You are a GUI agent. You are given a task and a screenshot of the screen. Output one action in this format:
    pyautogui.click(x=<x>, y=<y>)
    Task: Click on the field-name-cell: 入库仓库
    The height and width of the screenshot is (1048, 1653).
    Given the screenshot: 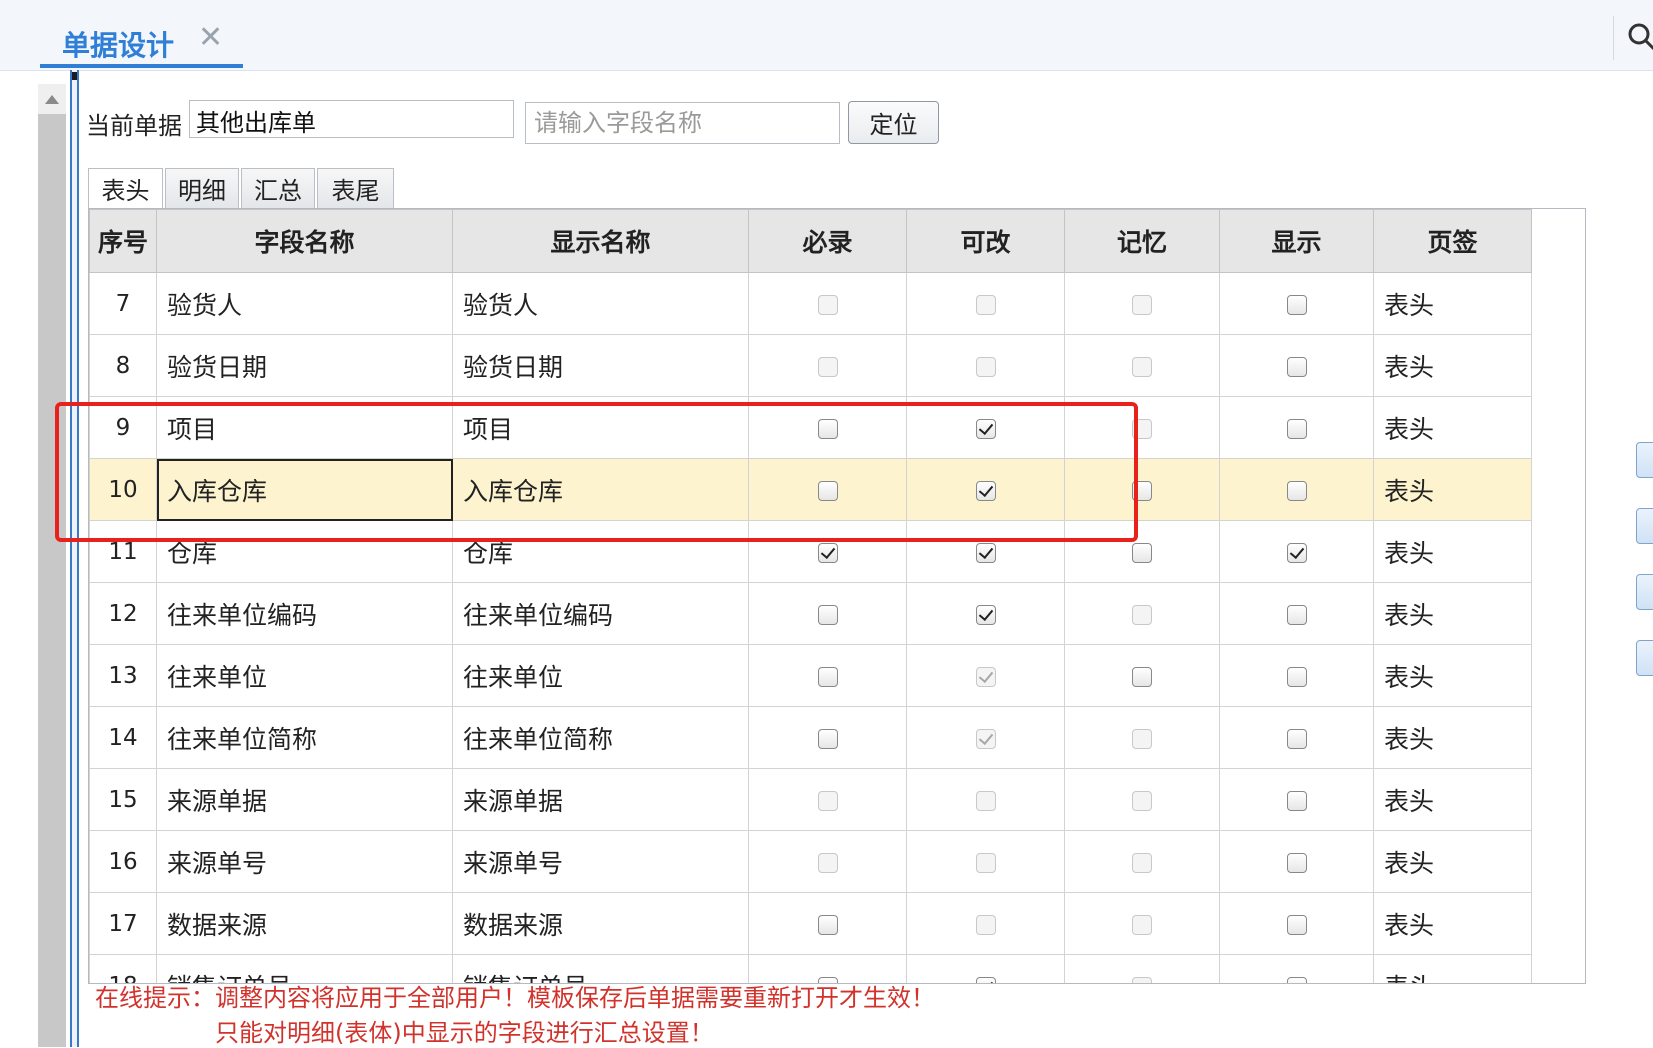 What is the action you would take?
    pyautogui.click(x=304, y=489)
    